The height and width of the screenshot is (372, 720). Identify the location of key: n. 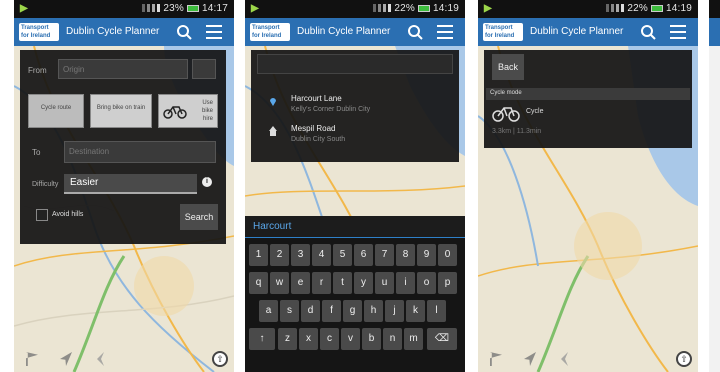
(392, 339).